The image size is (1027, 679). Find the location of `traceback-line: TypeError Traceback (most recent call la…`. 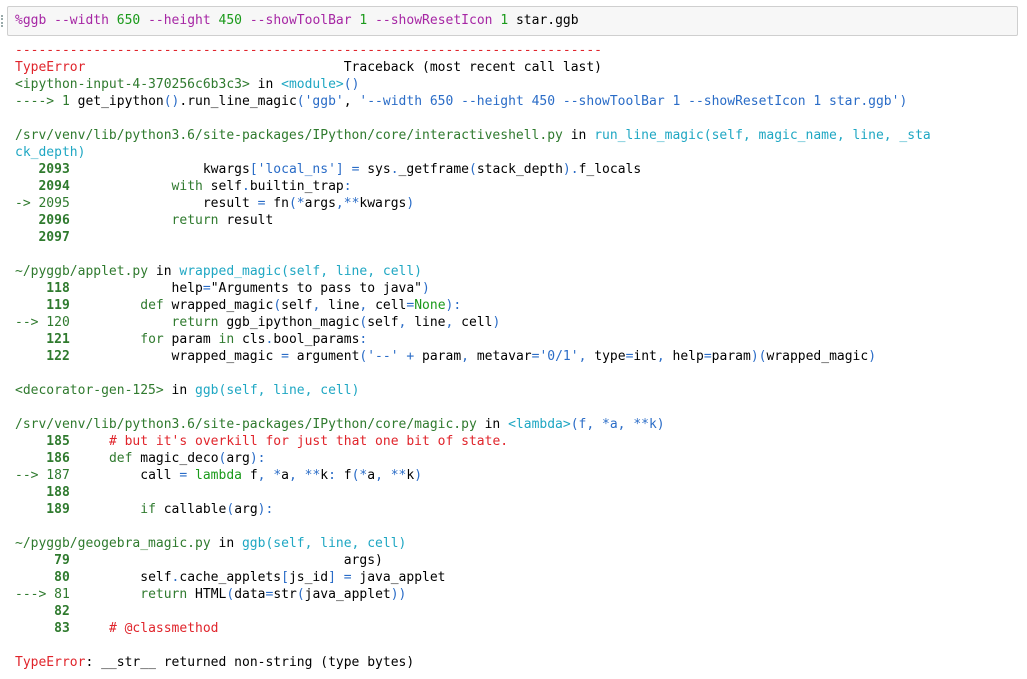

traceback-line: TypeError Traceback (most recent call la… is located at coordinates (521, 67).